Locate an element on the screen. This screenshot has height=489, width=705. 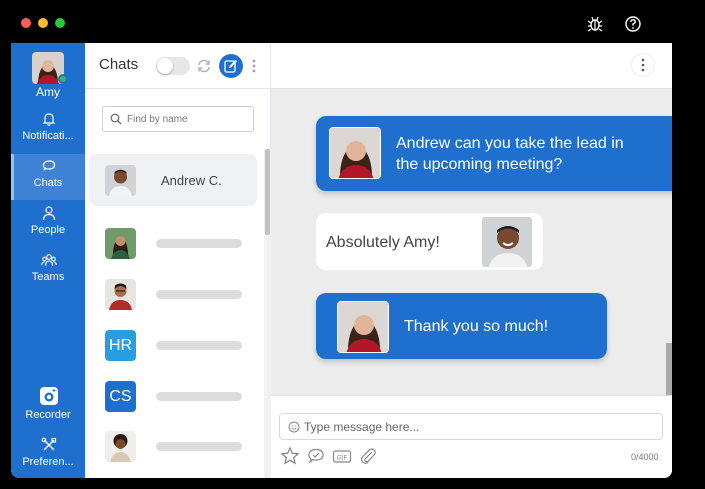
user-name: Amy is located at coordinates (48, 92).